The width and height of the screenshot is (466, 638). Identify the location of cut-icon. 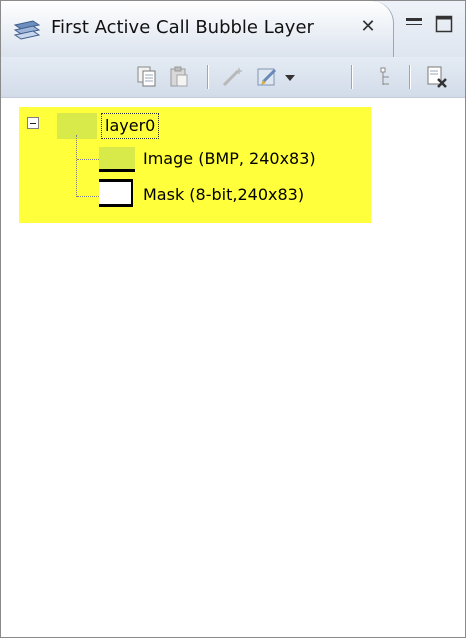
(233, 77).